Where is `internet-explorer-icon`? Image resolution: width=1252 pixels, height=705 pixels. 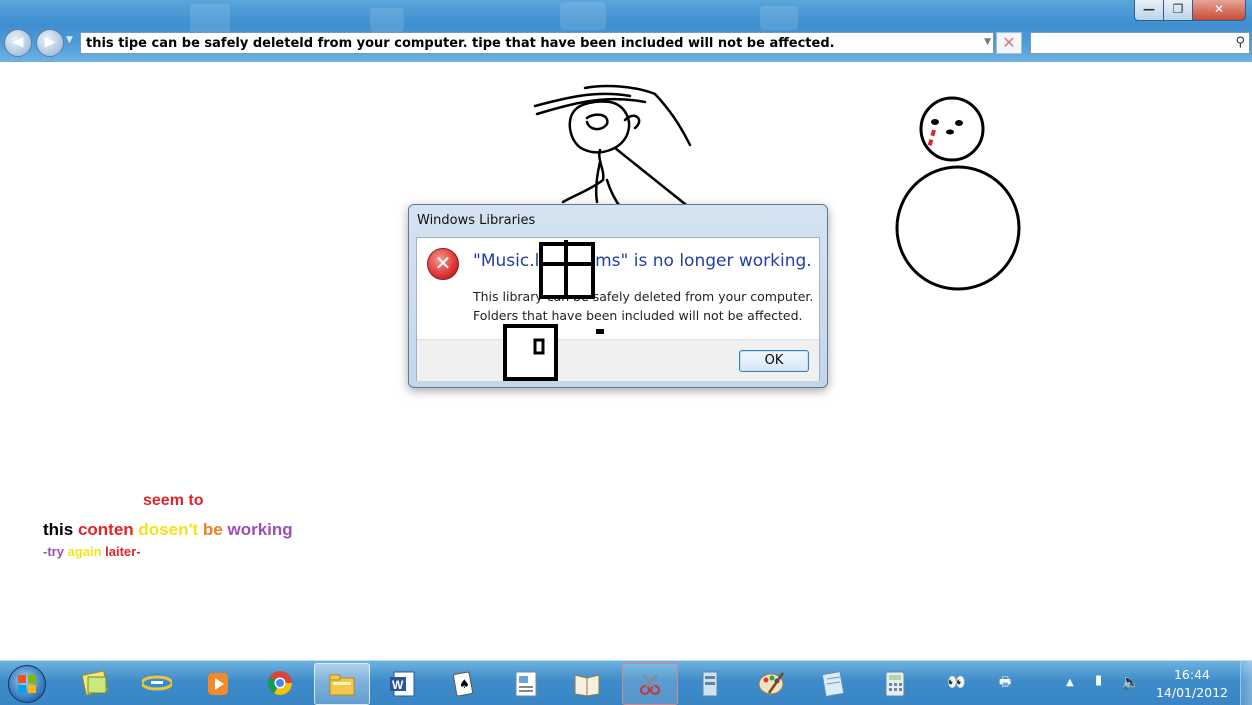
internet-explorer-icon is located at coordinates (157, 683).